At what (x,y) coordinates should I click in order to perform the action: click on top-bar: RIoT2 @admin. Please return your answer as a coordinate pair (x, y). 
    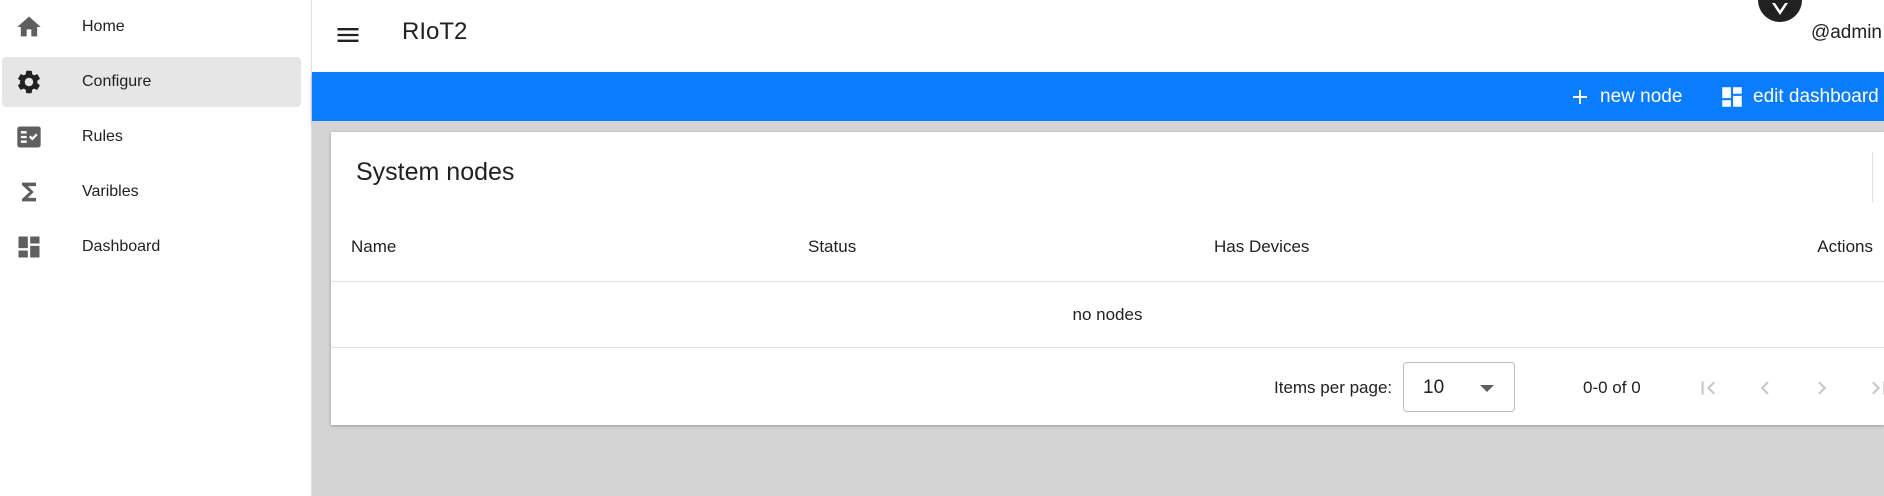
    Looking at the image, I should click on (1098, 36).